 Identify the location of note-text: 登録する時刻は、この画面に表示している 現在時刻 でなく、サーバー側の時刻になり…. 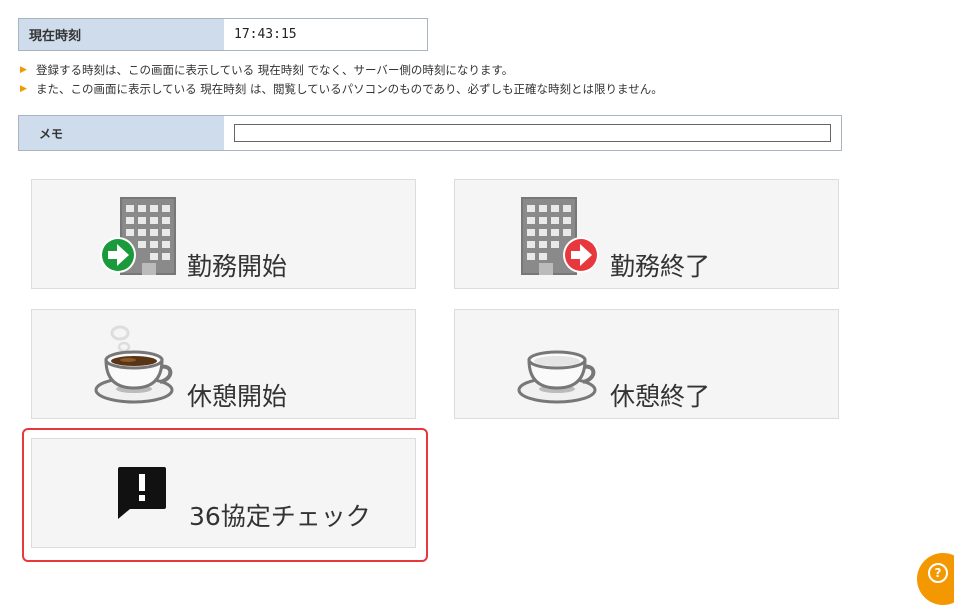
(275, 70).